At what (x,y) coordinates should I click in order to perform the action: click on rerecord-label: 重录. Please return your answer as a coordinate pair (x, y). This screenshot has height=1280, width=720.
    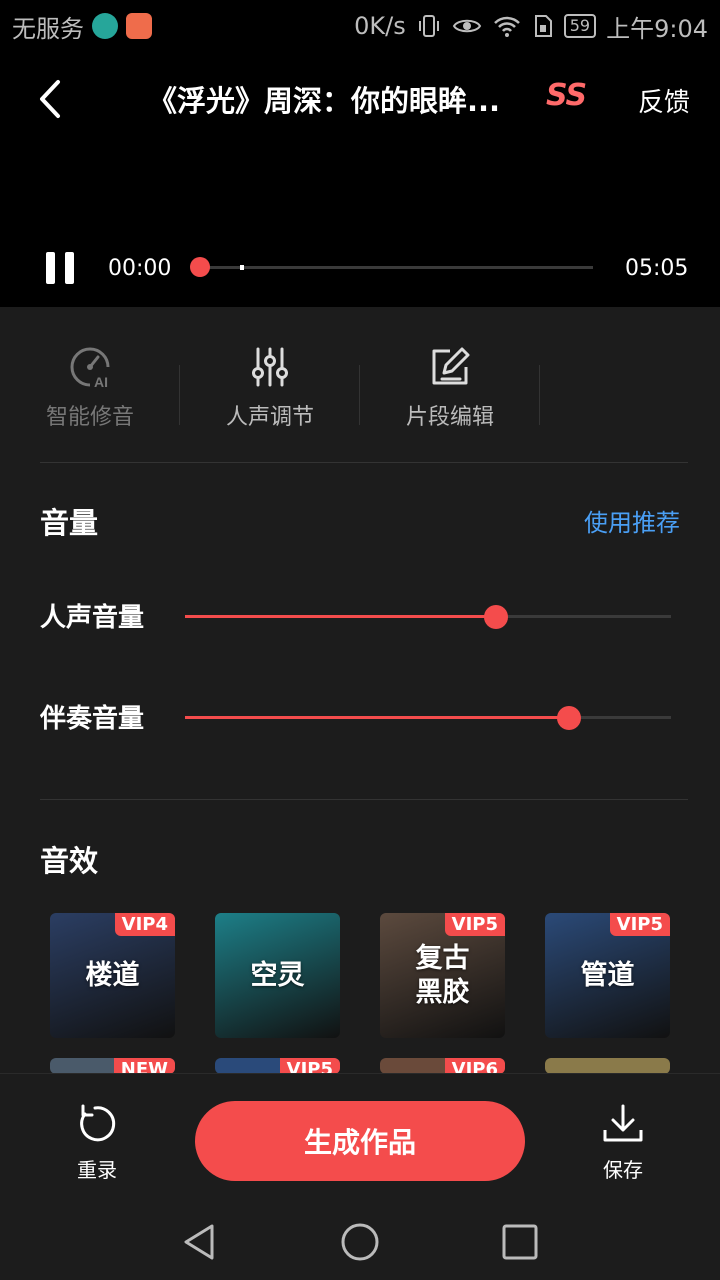
    Looking at the image, I should click on (97, 1170).